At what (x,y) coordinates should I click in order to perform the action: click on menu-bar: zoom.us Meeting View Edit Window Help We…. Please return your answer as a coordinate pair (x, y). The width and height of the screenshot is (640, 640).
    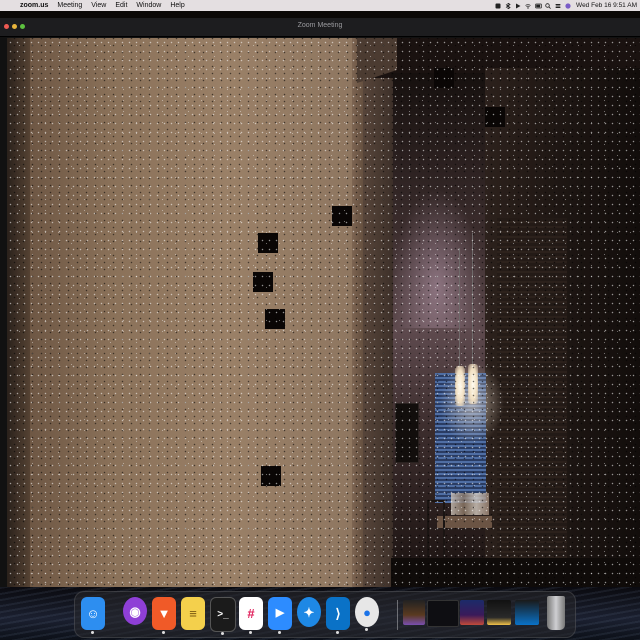
    Looking at the image, I should click on (320, 5).